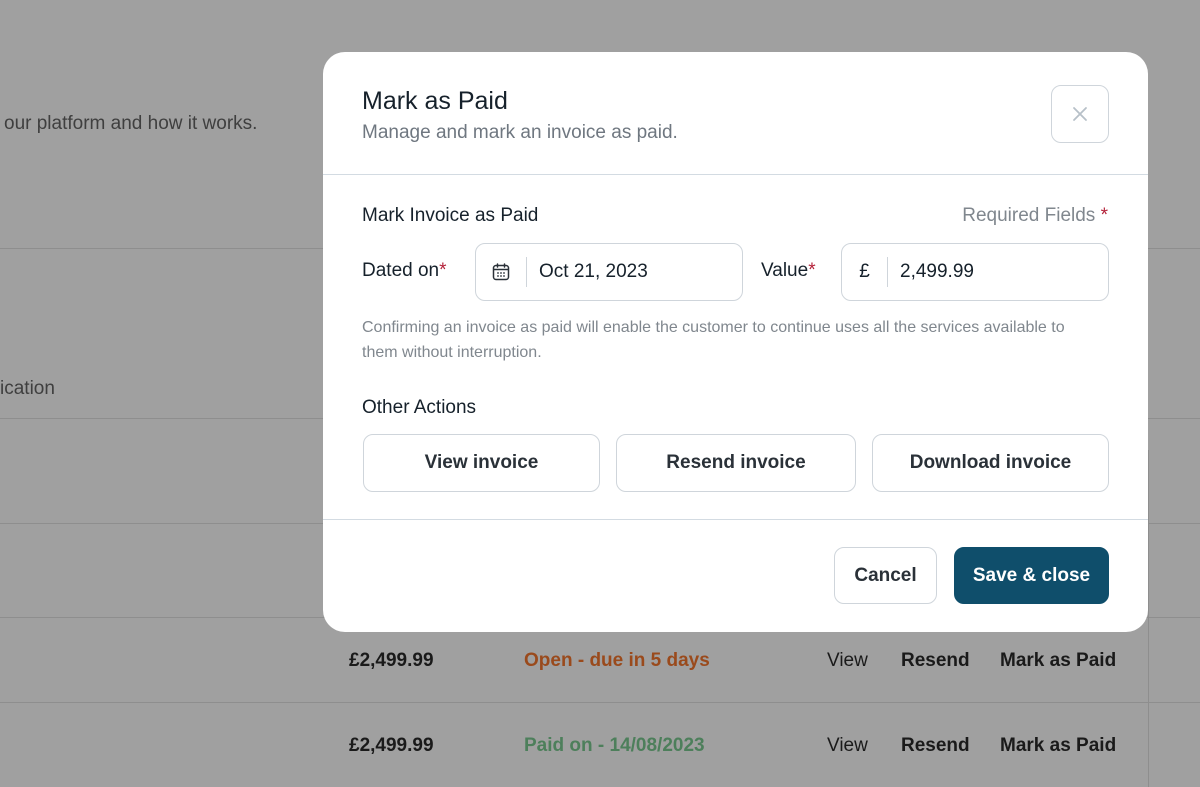 Image resolution: width=1200 pixels, height=787 pixels. I want to click on section-title: Mark Invoice as Paid, so click(450, 215).